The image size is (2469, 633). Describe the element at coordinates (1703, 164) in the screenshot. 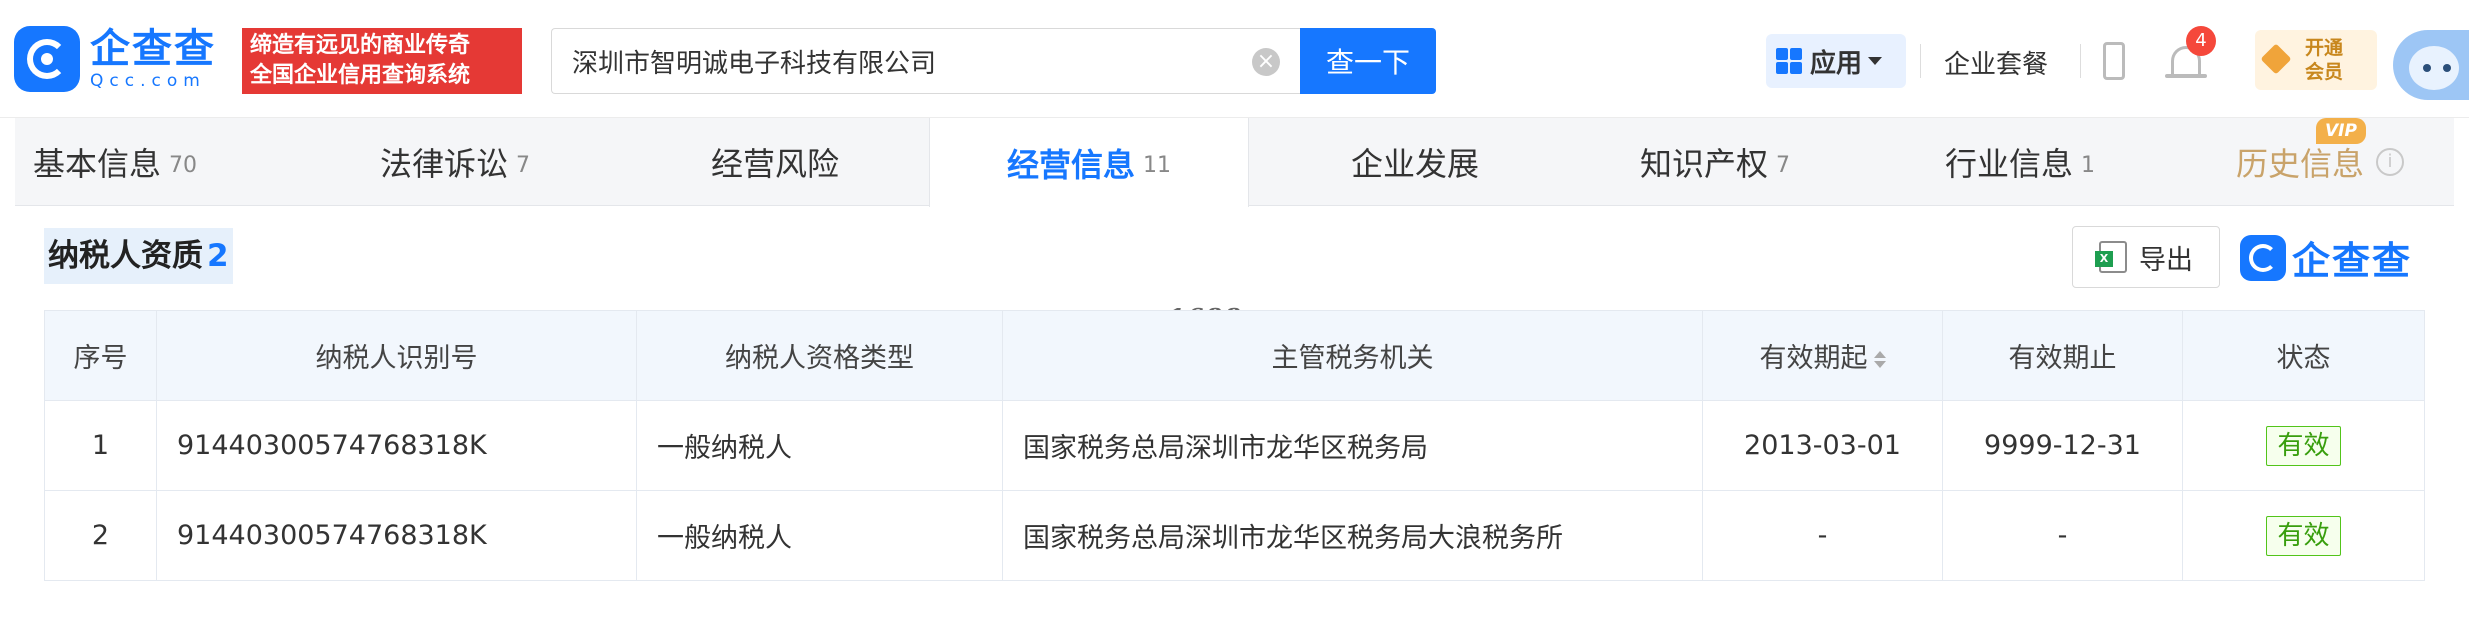

I see `tab-label: 知识产权` at that location.